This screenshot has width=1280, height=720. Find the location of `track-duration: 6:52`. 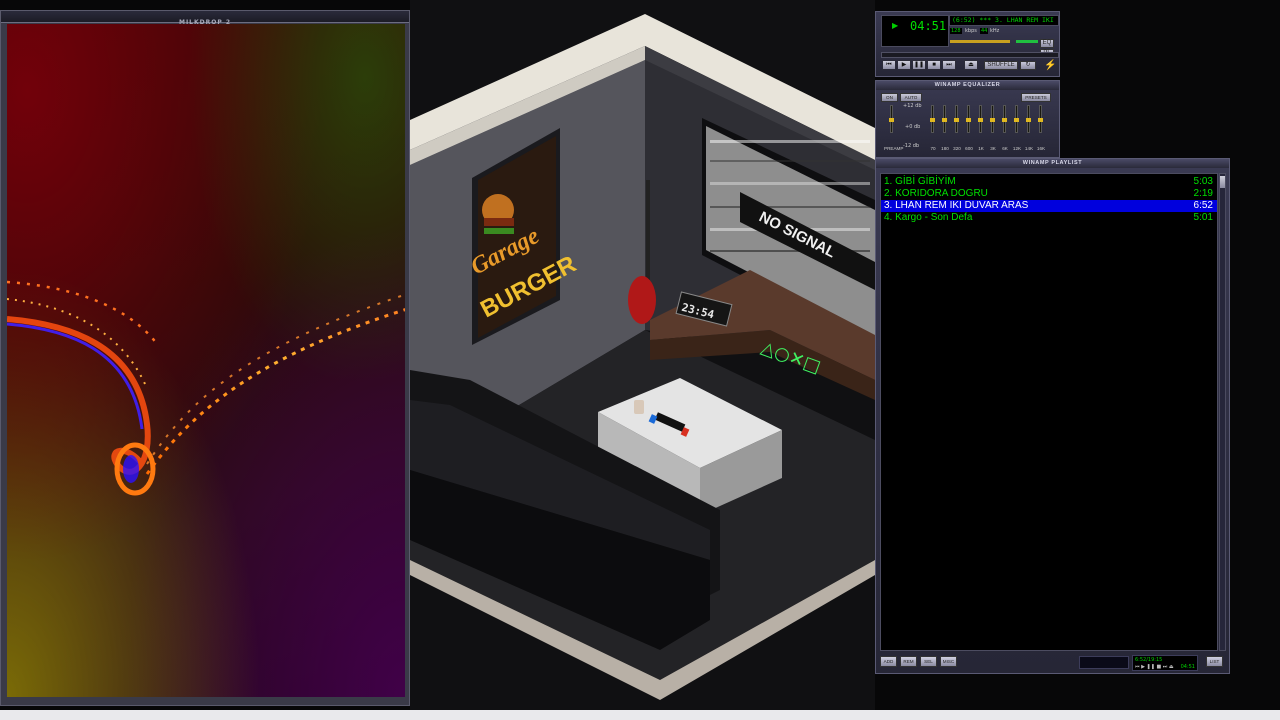

track-duration: 6:52 is located at coordinates (1203, 205).